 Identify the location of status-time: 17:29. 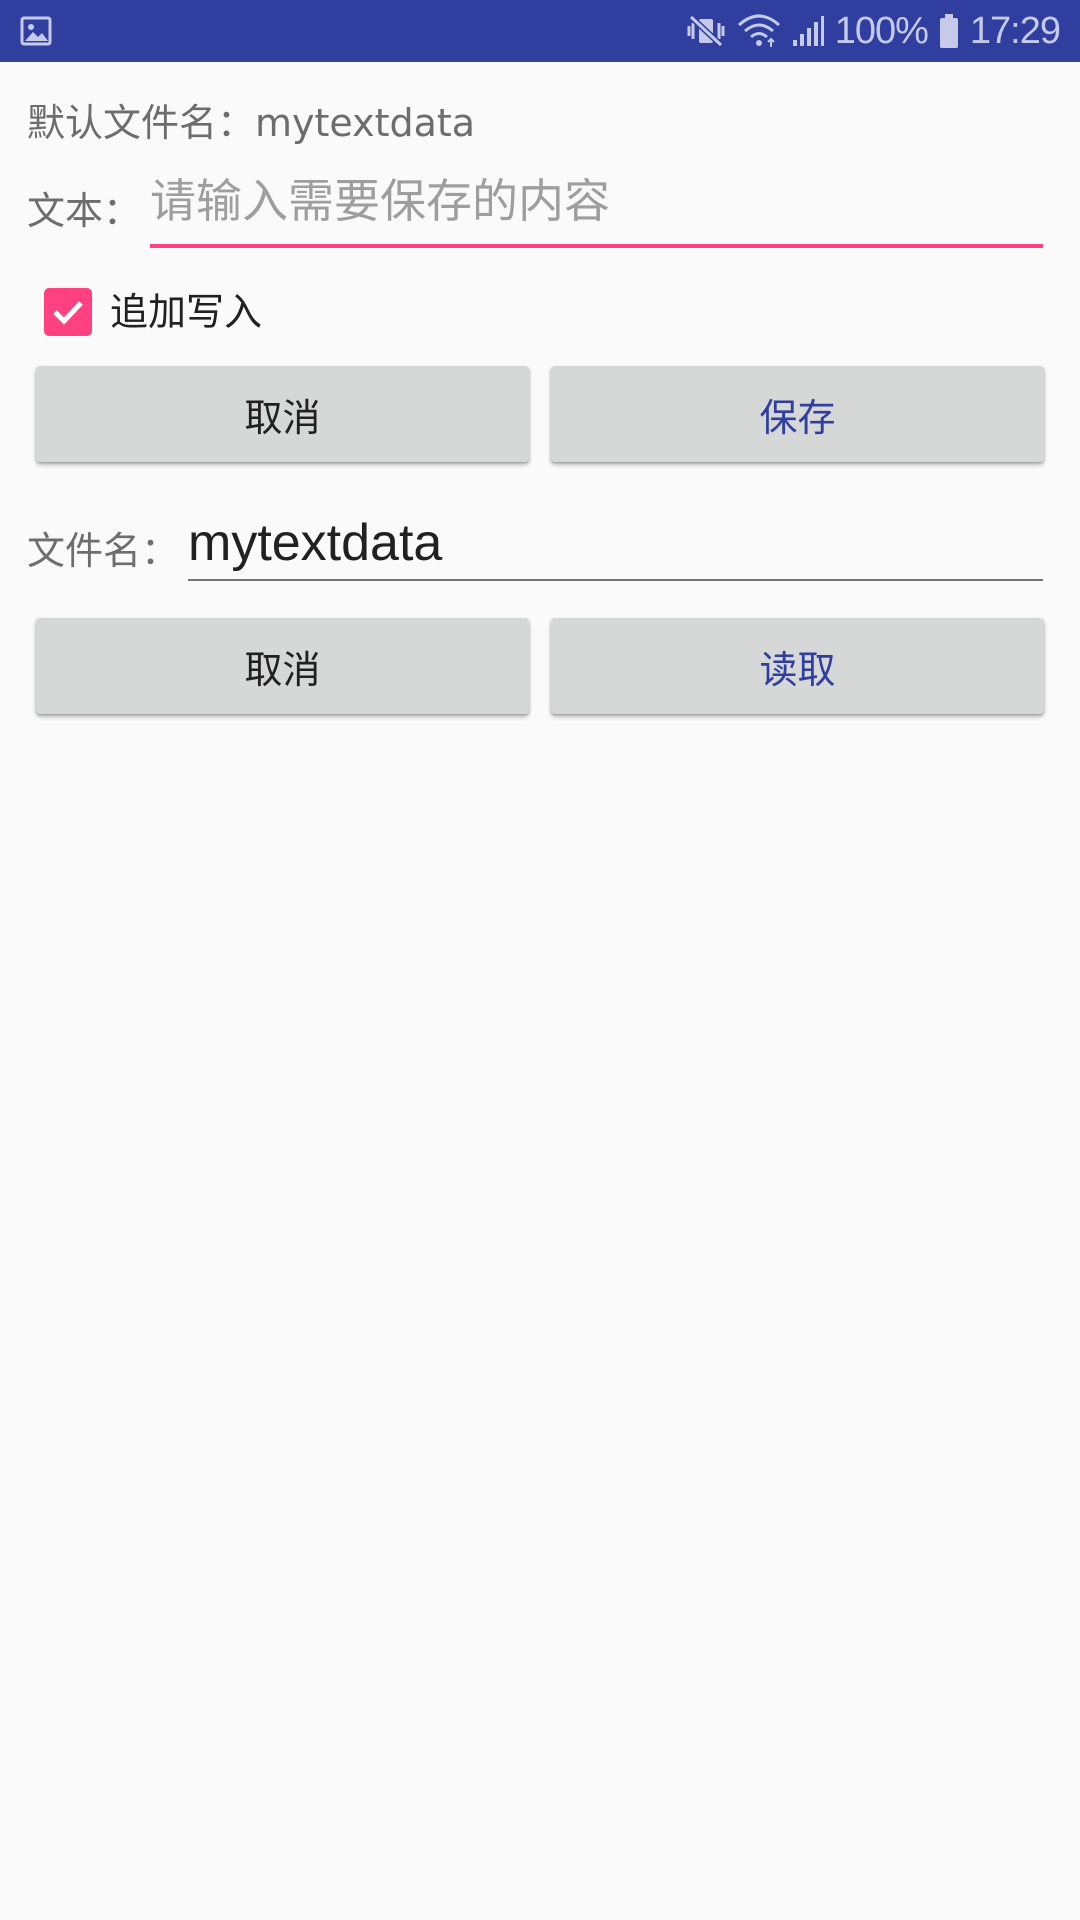
(1015, 30).